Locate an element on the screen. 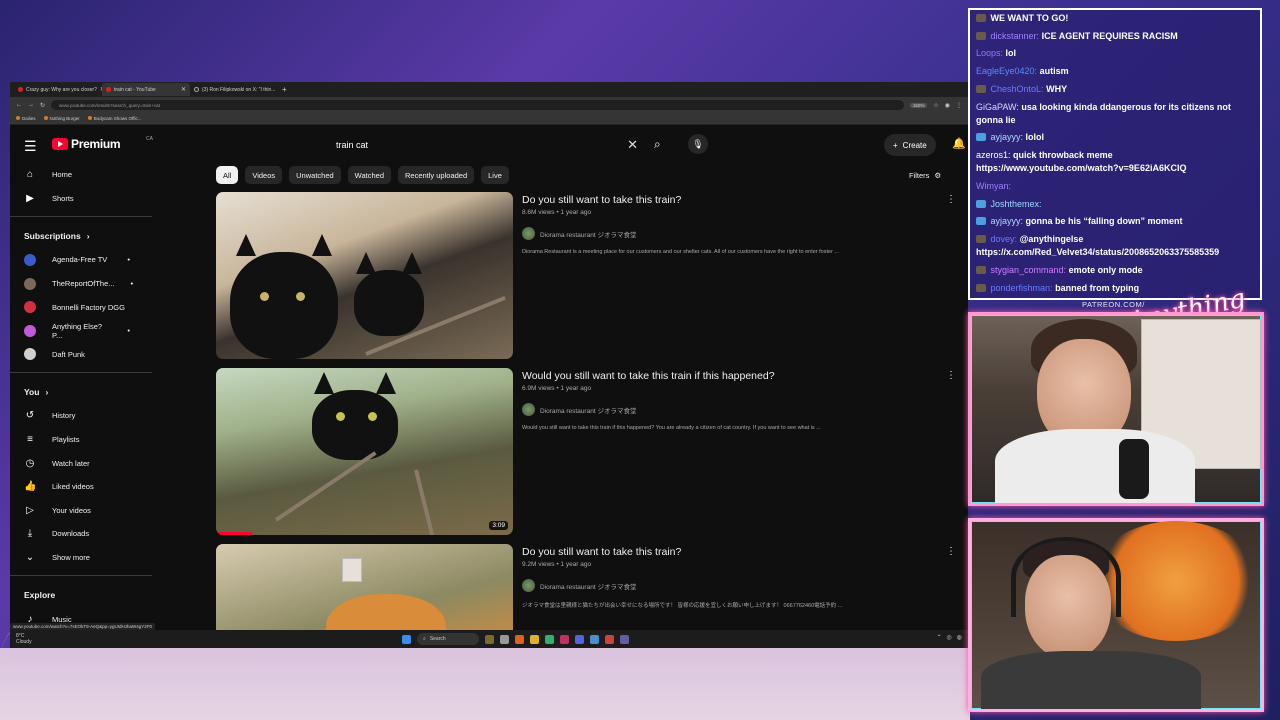 The image size is (1280, 720). forward-icon: → is located at coordinates (31, 105).